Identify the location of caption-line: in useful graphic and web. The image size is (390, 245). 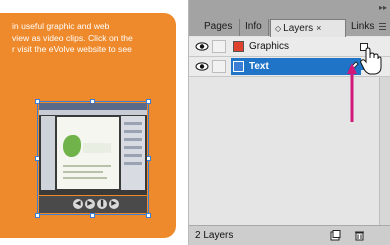
(61, 26).